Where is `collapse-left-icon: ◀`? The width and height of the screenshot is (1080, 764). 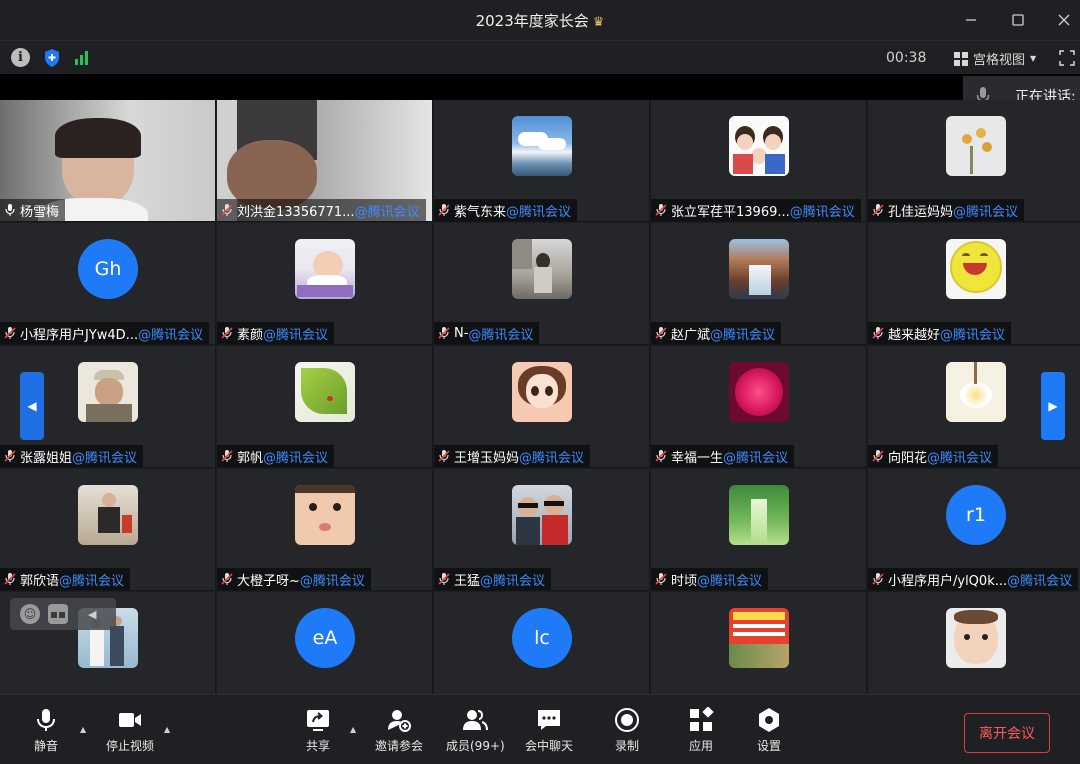 collapse-left-icon: ◀ is located at coordinates (92, 614).